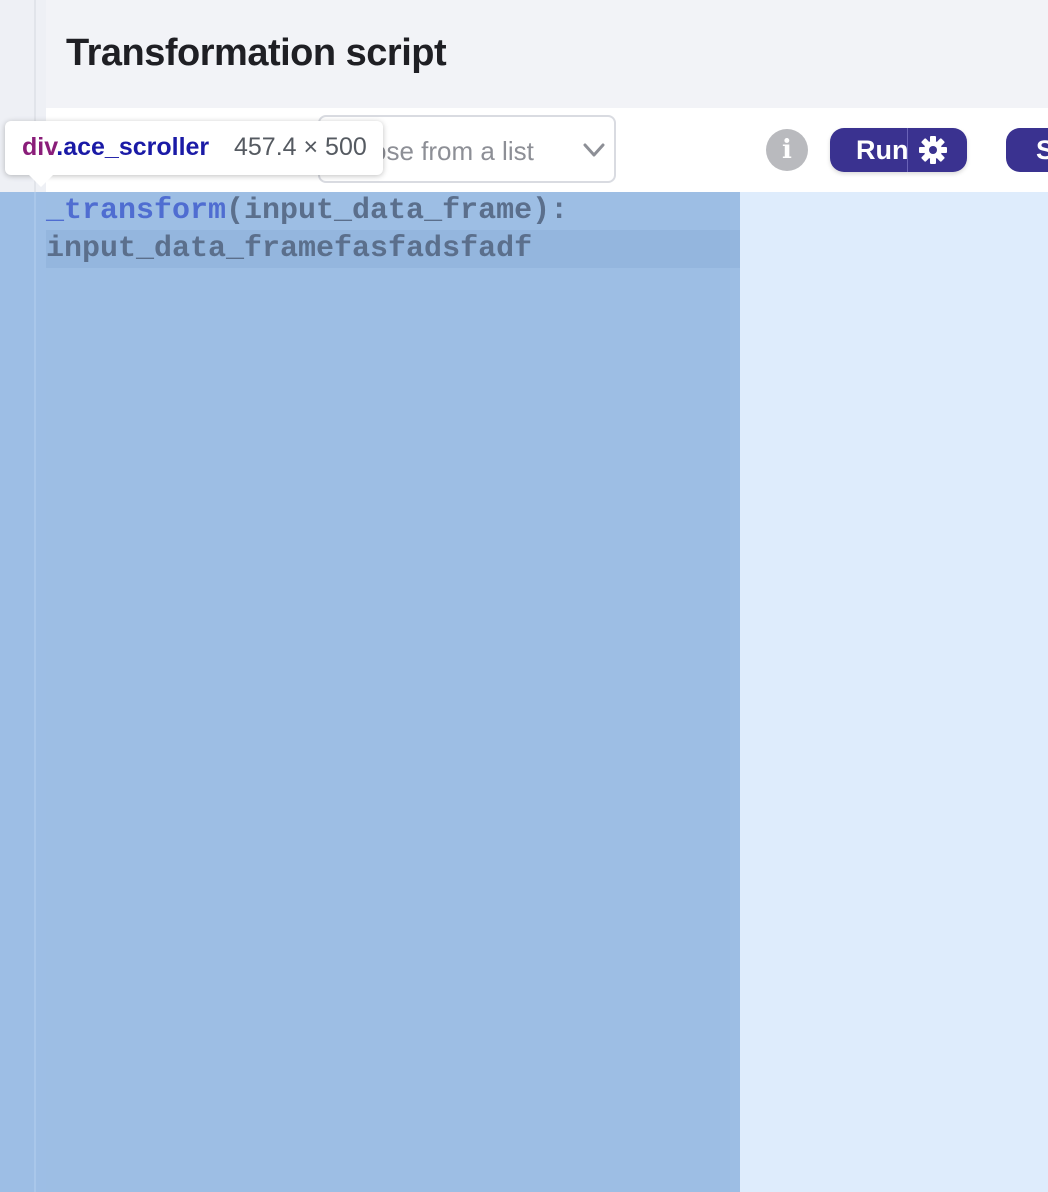  I want to click on run-button: Run, so click(898, 150).